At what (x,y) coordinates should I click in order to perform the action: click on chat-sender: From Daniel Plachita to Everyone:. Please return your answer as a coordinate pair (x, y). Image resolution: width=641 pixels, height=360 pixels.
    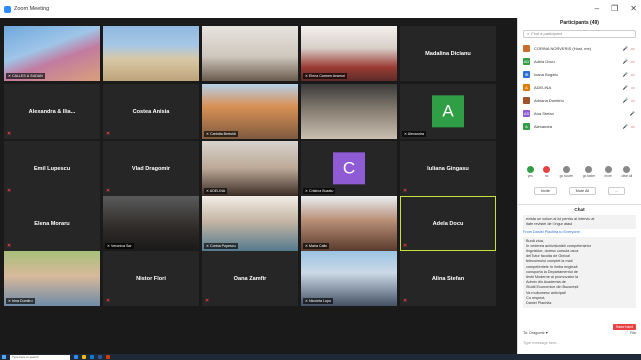
    Looking at the image, I should click on (552, 232).